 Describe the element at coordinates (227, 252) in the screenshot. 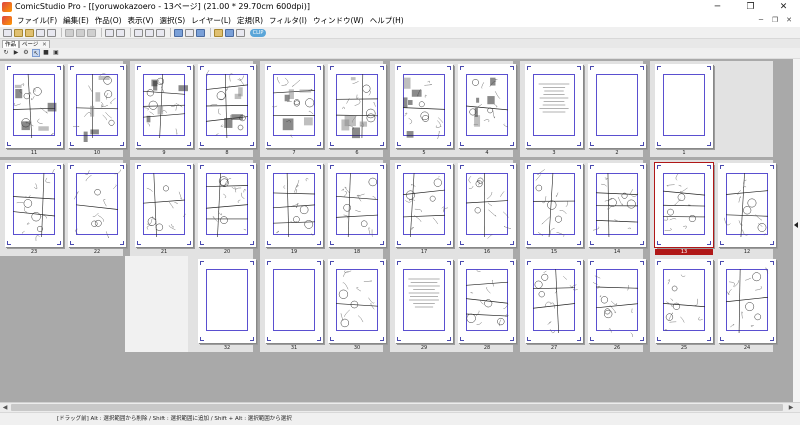

I see `page-number: 20` at that location.